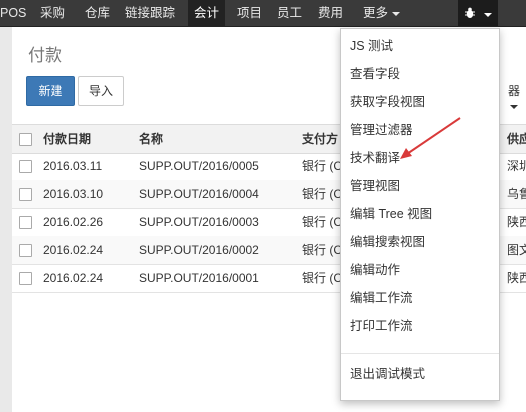 The height and width of the screenshot is (412, 526). Describe the element at coordinates (472, 13) in the screenshot. I see `bug-icon` at that location.